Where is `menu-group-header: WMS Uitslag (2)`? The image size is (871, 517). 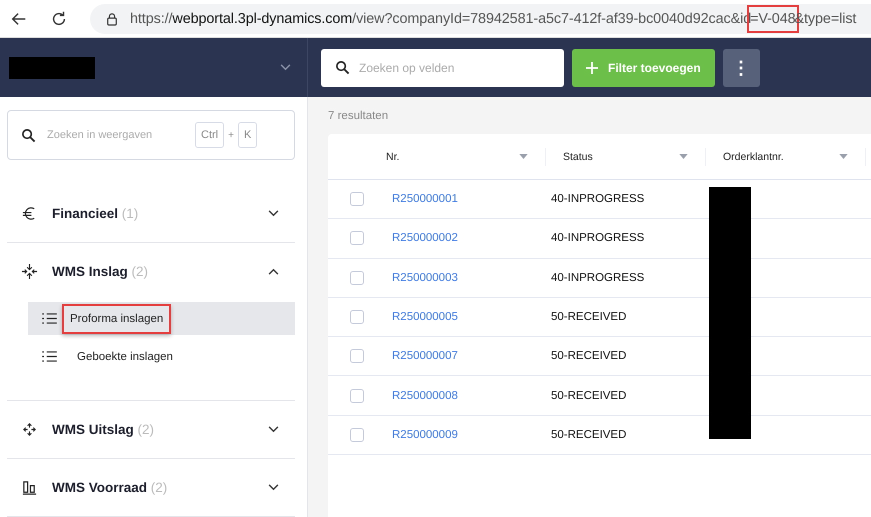
menu-group-header: WMS Uitslag (2) is located at coordinates (151, 429).